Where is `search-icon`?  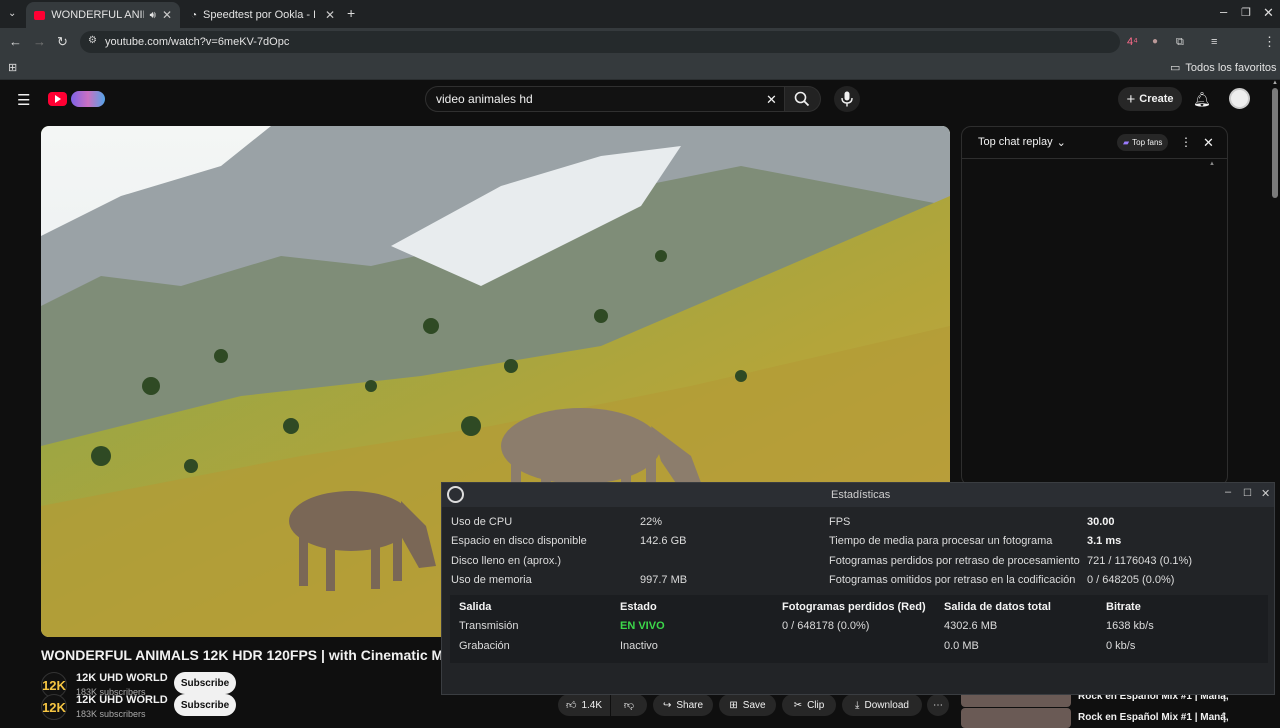
search-icon is located at coordinates (802, 99).